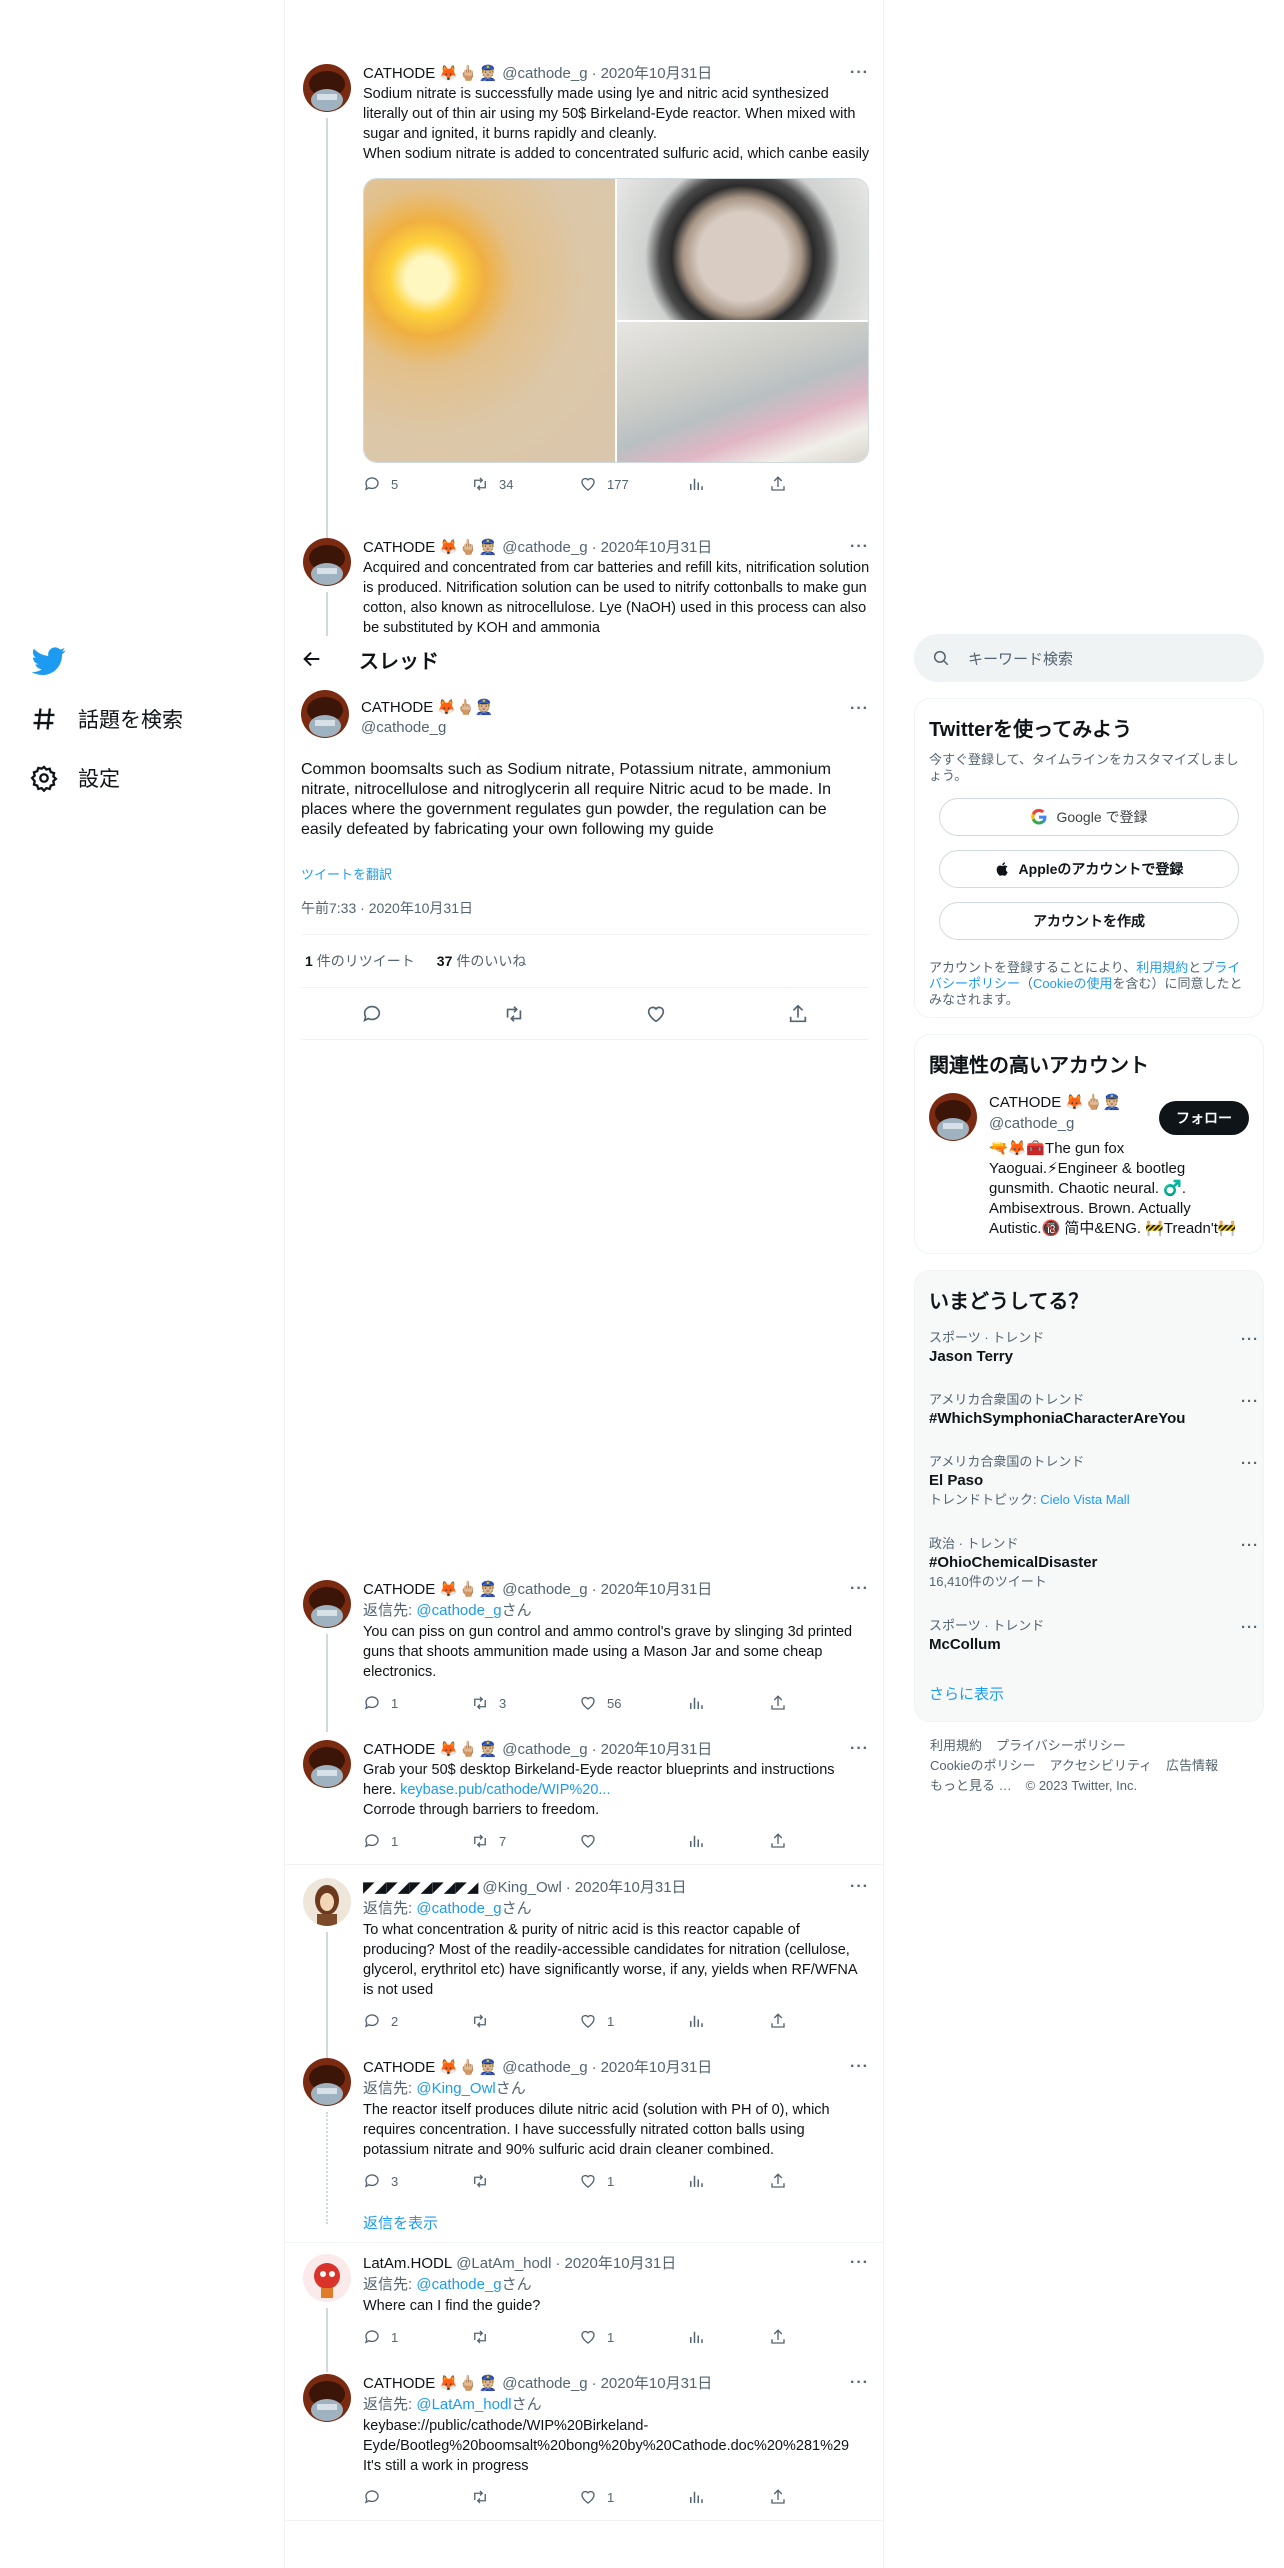  What do you see at coordinates (1100, 1765) in the screenshot?
I see `footer-link: アクセシビリティ` at bounding box center [1100, 1765].